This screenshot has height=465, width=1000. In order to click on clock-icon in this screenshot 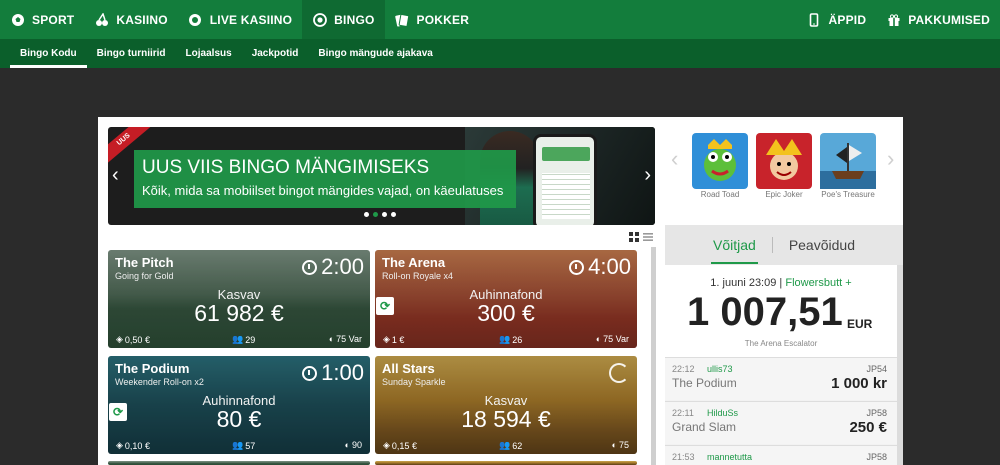, I will do `click(577, 267)`.